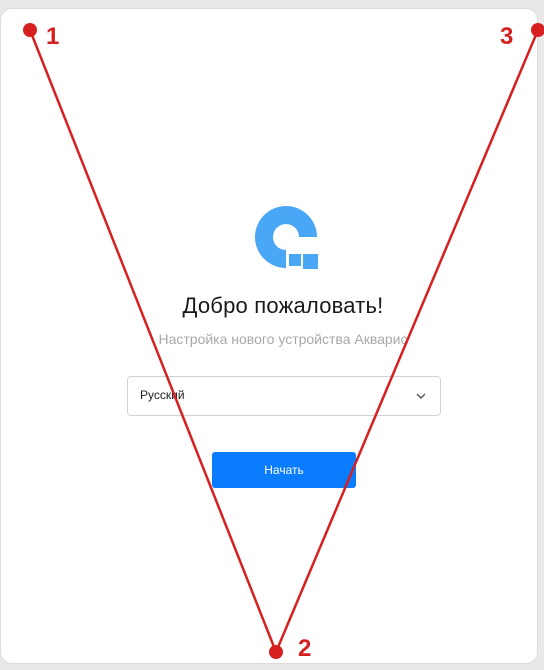 The height and width of the screenshot is (670, 544). Describe the element at coordinates (286, 237) in the screenshot. I see `aquarius-logo-icon` at that location.